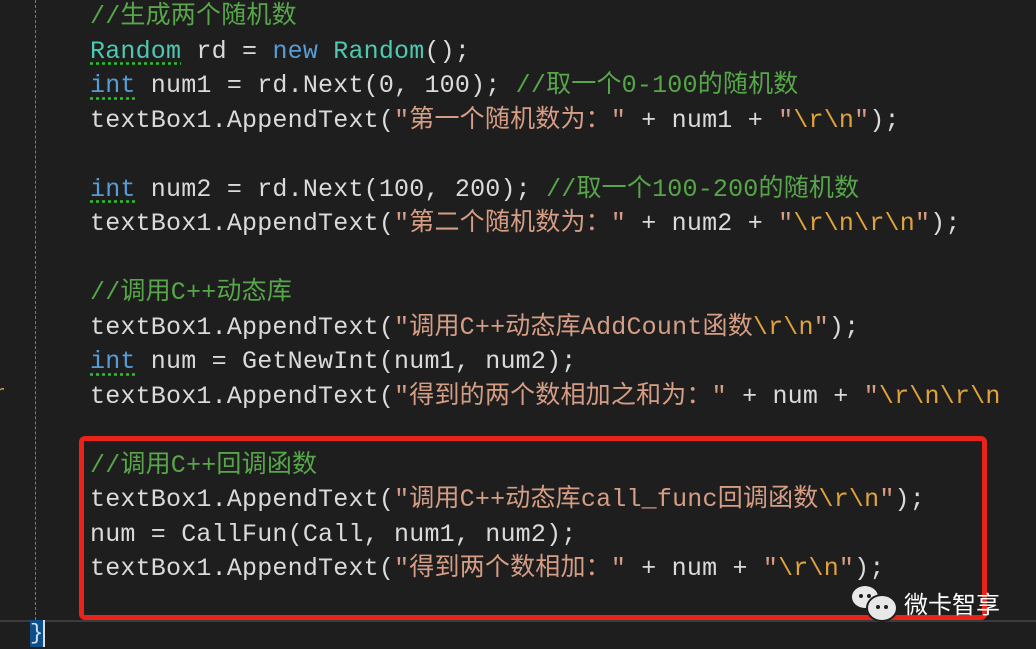 Image resolution: width=1036 pixels, height=649 pixels. What do you see at coordinates (545, 293) in the screenshot?
I see `code-line: //调用C++动态库` at bounding box center [545, 293].